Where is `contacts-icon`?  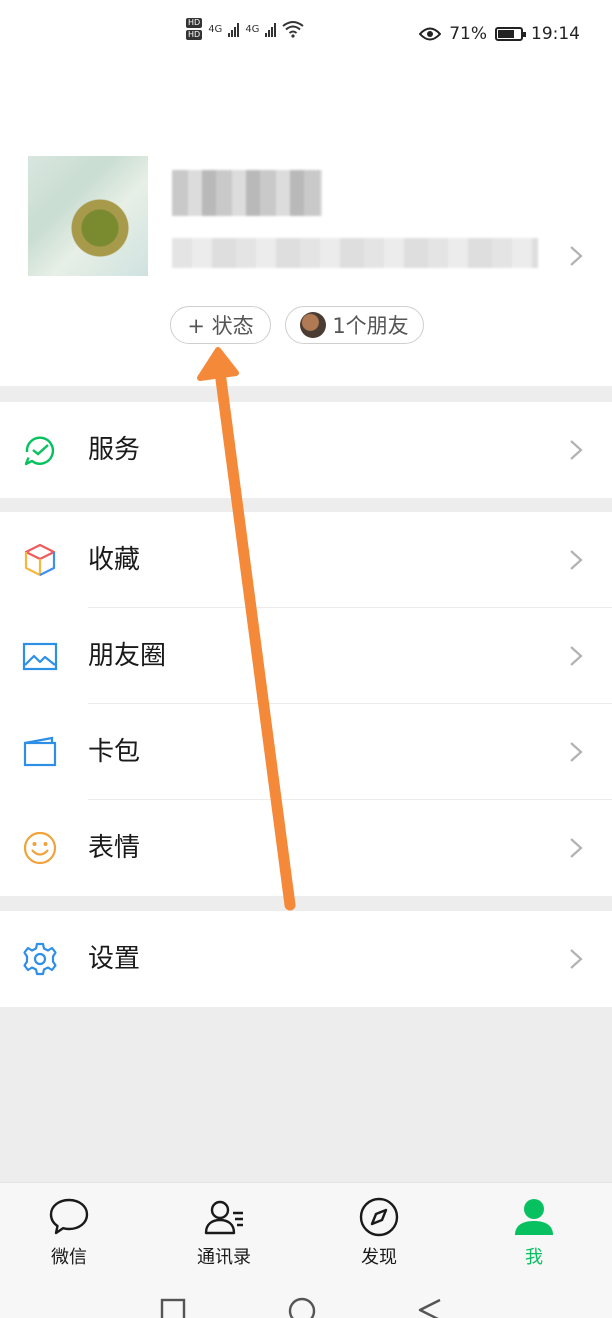
contacts-icon is located at coordinates (223, 1217).